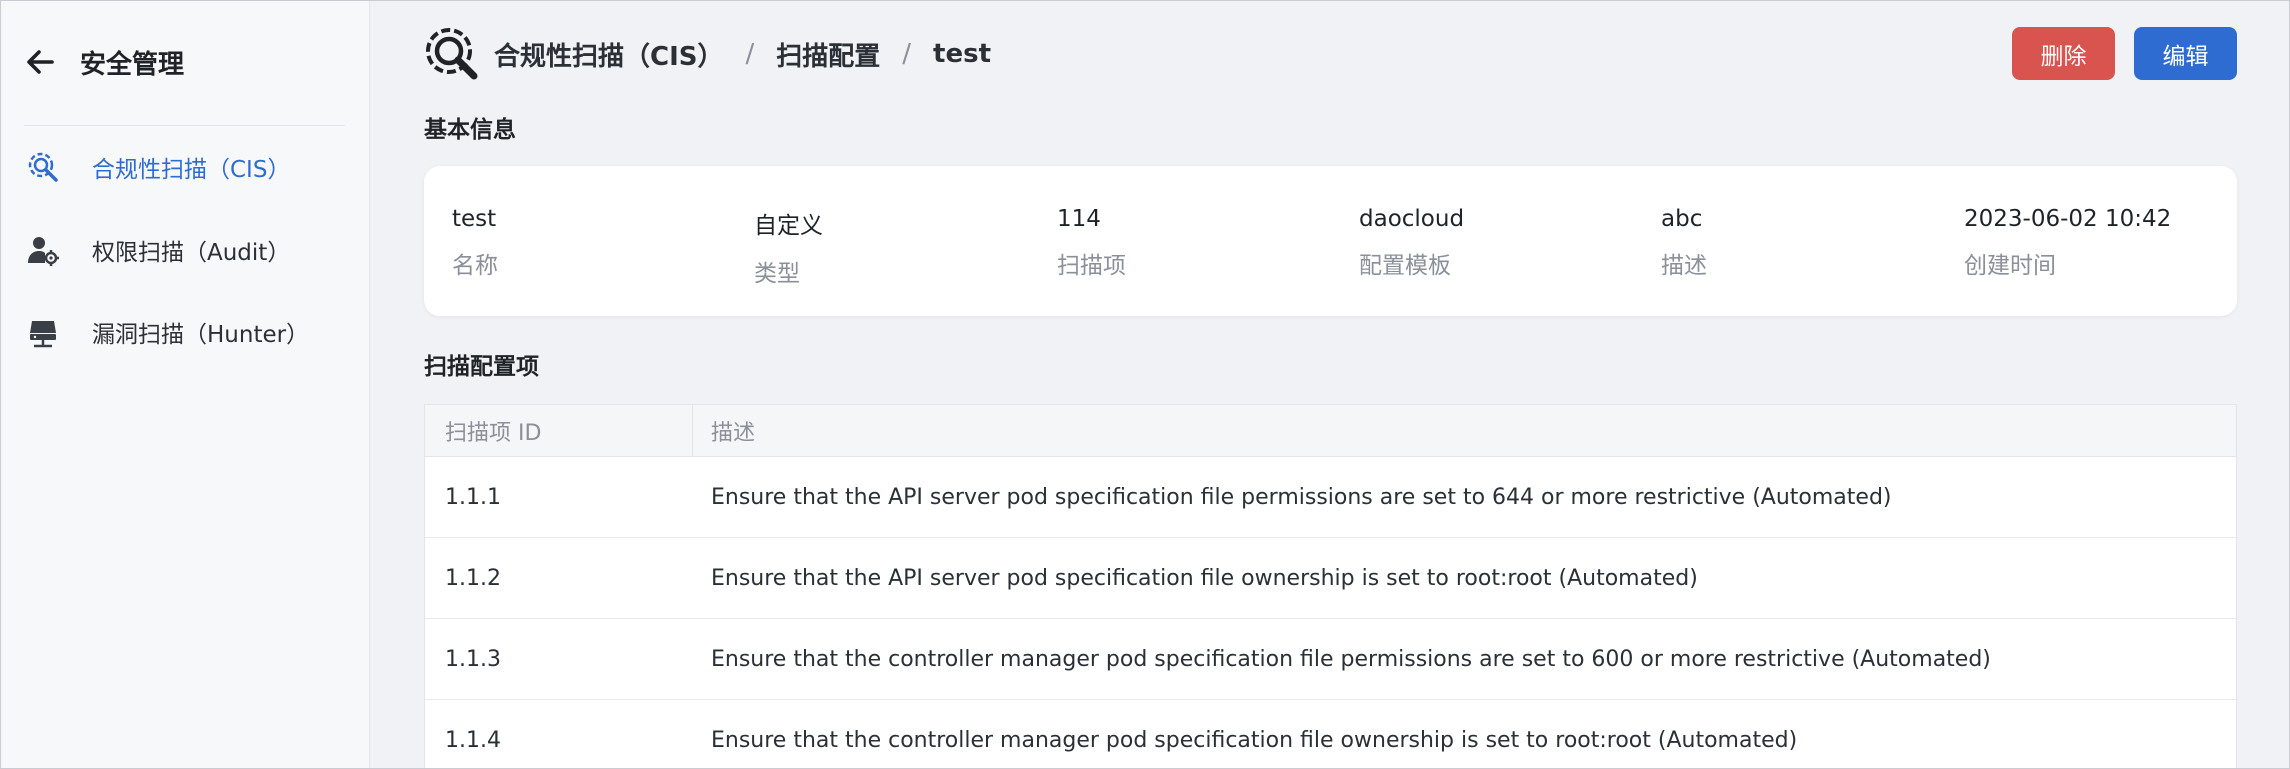 Image resolution: width=2290 pixels, height=769 pixels. Describe the element at coordinates (473, 740) in the screenshot. I see `cell-id: 1.1.4` at that location.